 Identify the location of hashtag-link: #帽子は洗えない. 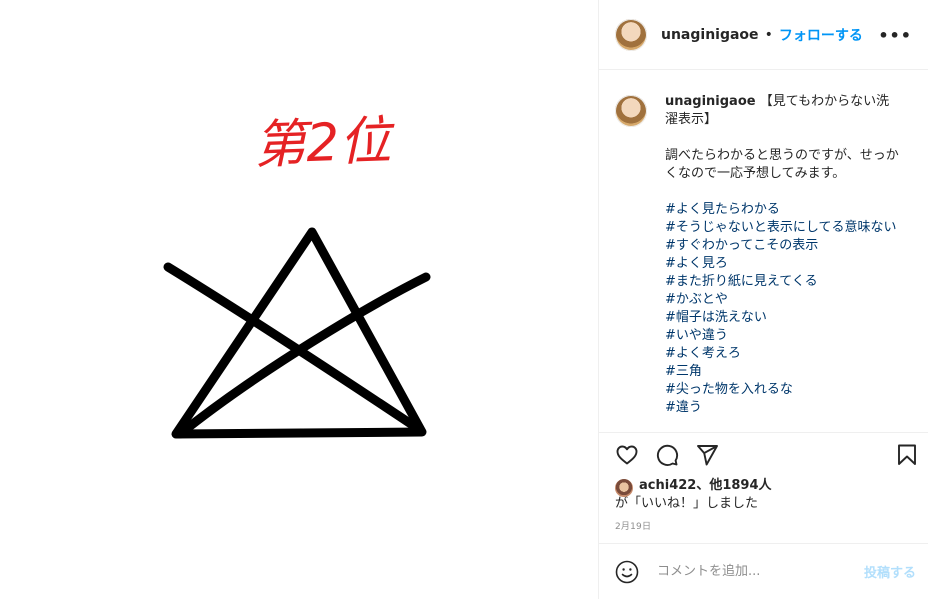
(783, 318).